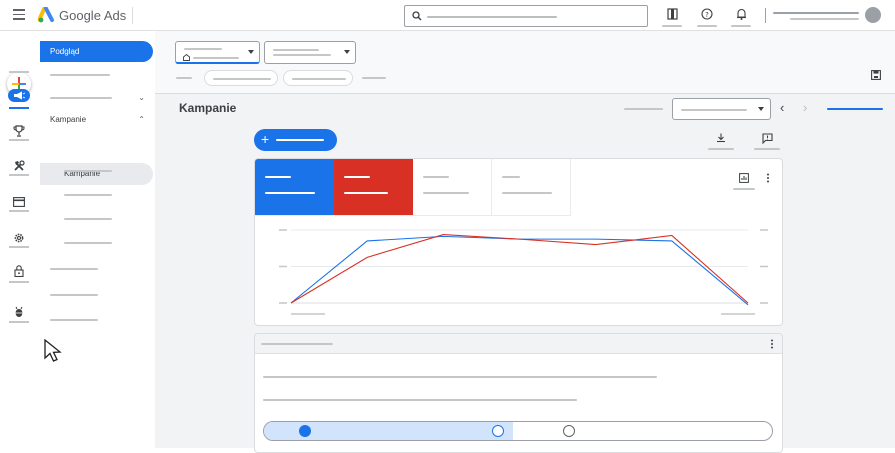  I want to click on rail-create-label, so click(19, 72).